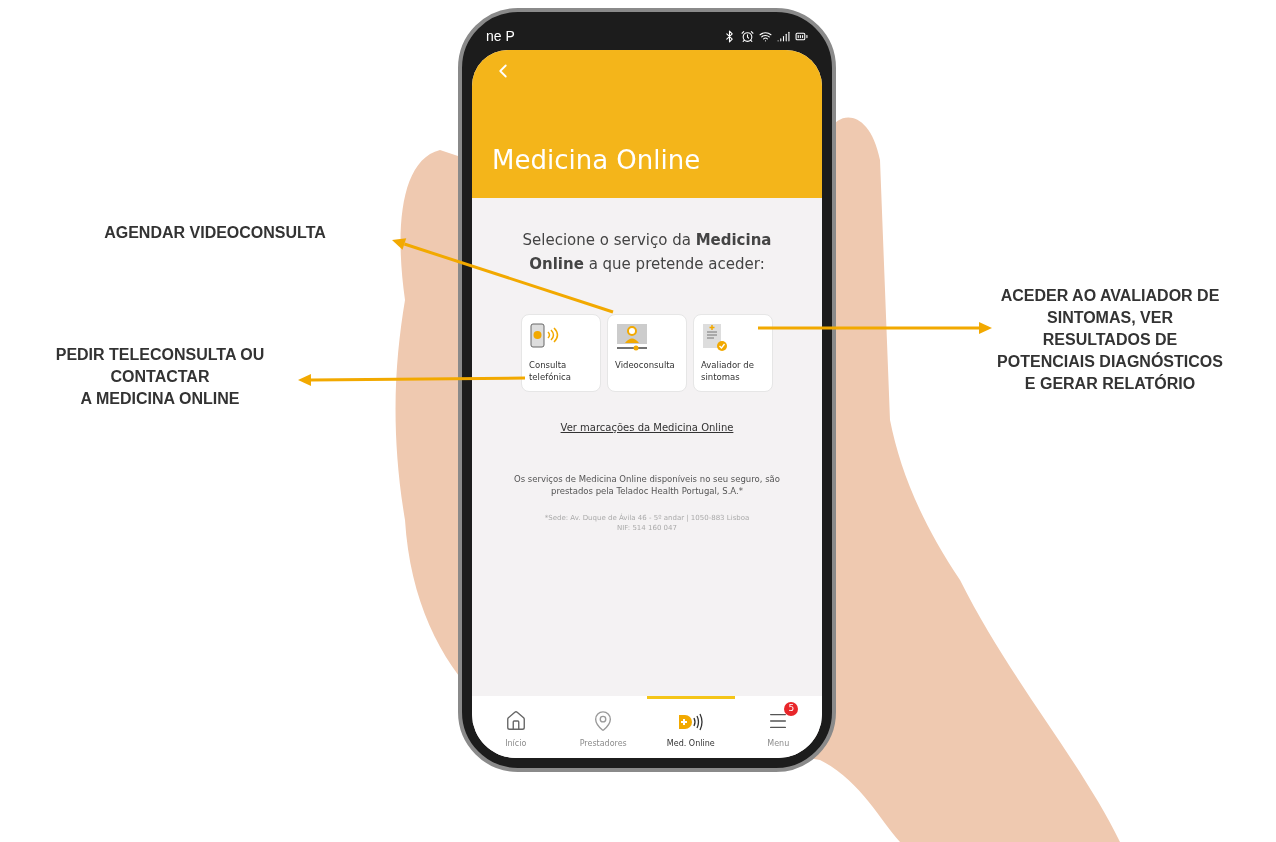 This screenshot has height=842, width=1276. I want to click on service-card: Consulta telefónica, so click(561, 353).